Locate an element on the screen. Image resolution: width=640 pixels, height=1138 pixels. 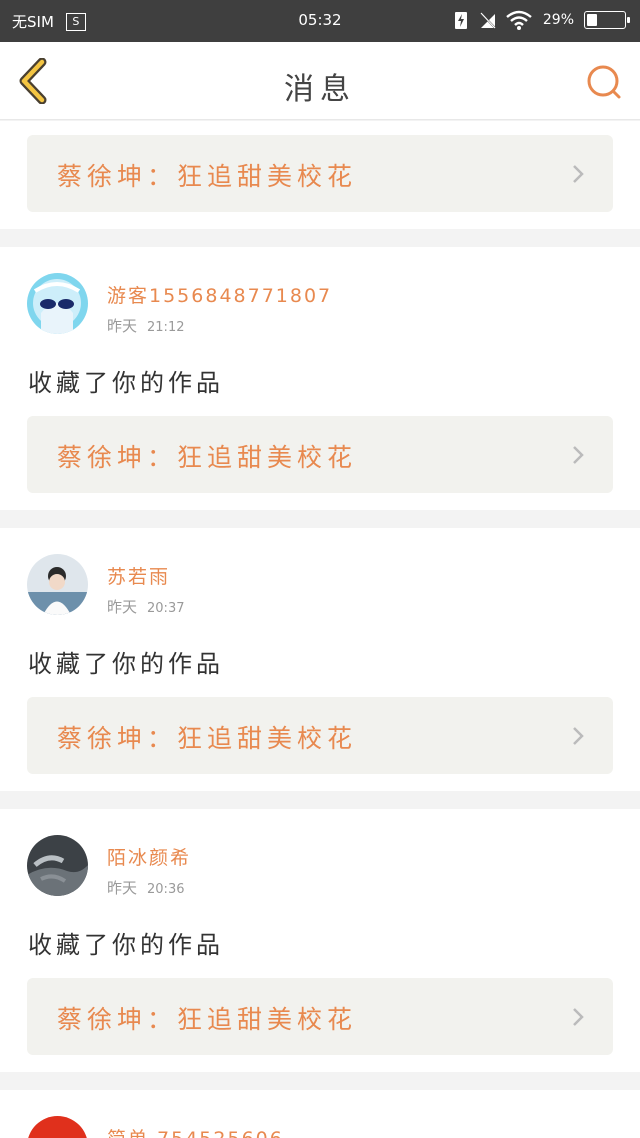
search-icon is located at coordinates (604, 82).